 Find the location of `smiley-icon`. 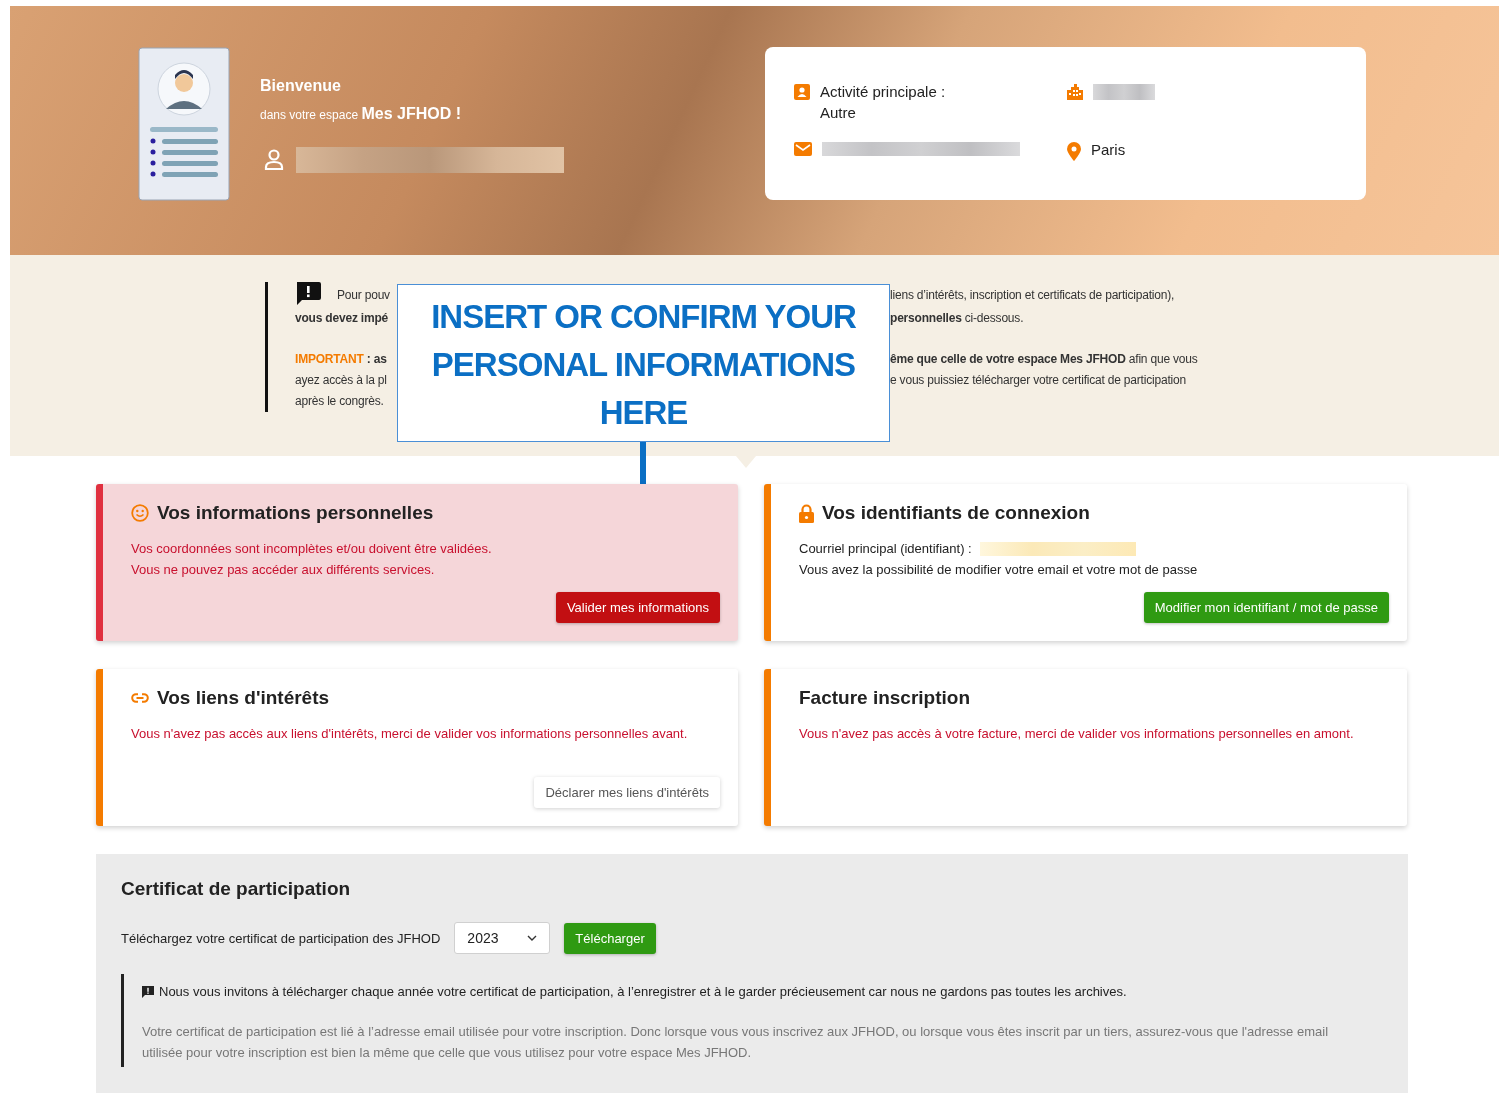

smiley-icon is located at coordinates (140, 513).